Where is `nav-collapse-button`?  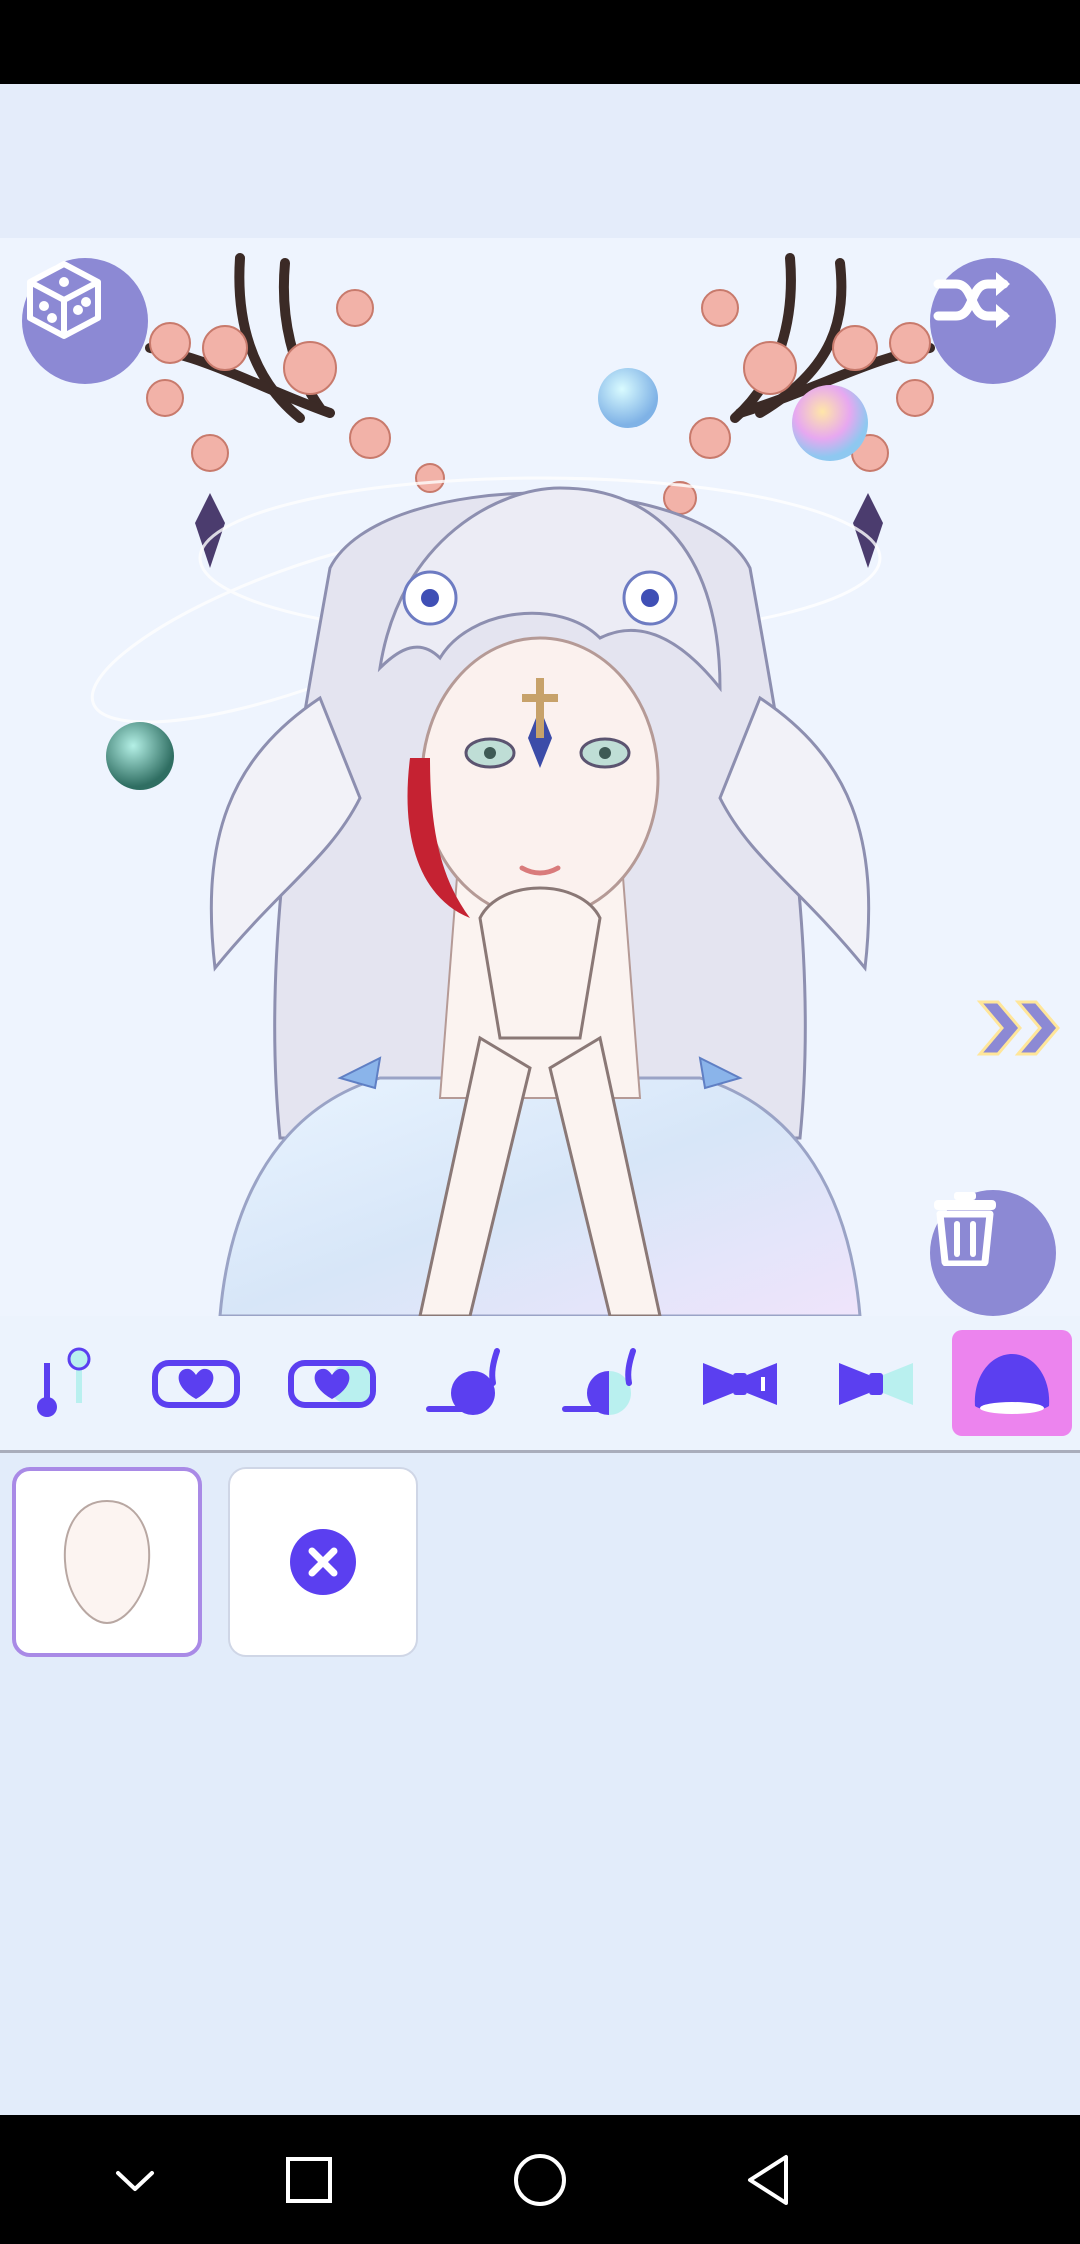
nav-collapse-button is located at coordinates (135, 2180).